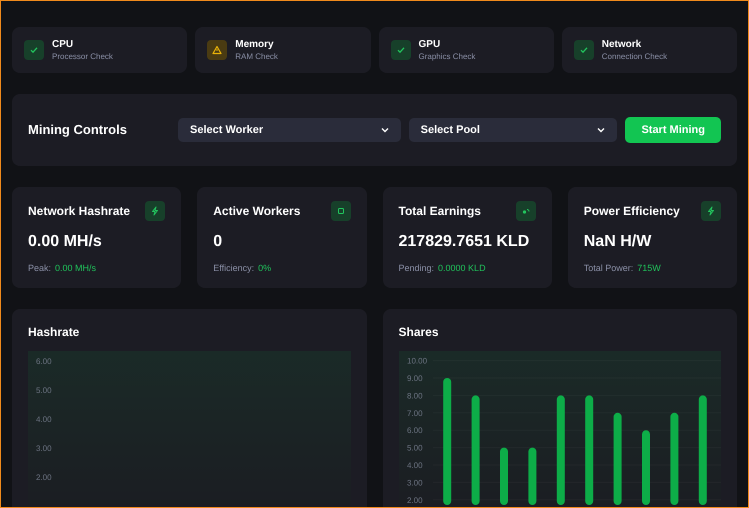 Image resolution: width=749 pixels, height=508 pixels. What do you see at coordinates (419, 332) in the screenshot?
I see `chart-title: Shares` at bounding box center [419, 332].